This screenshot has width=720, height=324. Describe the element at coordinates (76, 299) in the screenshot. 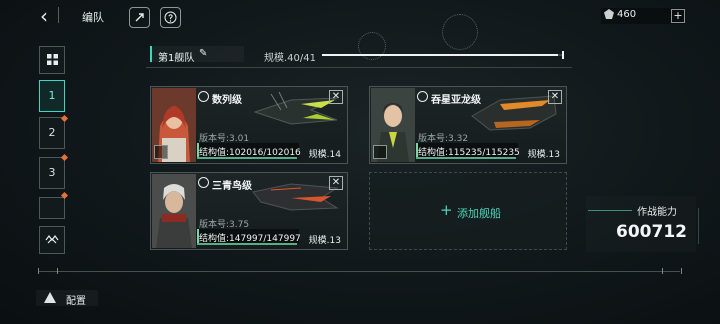

I see `config-label: 配置` at that location.